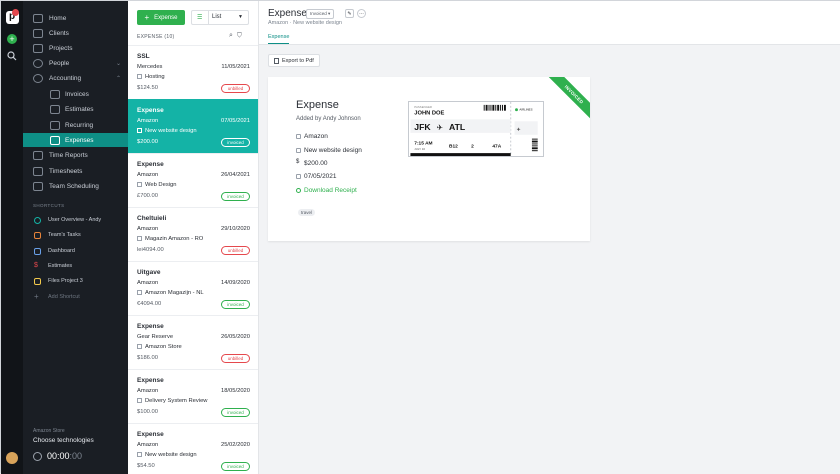  I want to click on clock-icon, so click(37, 456).